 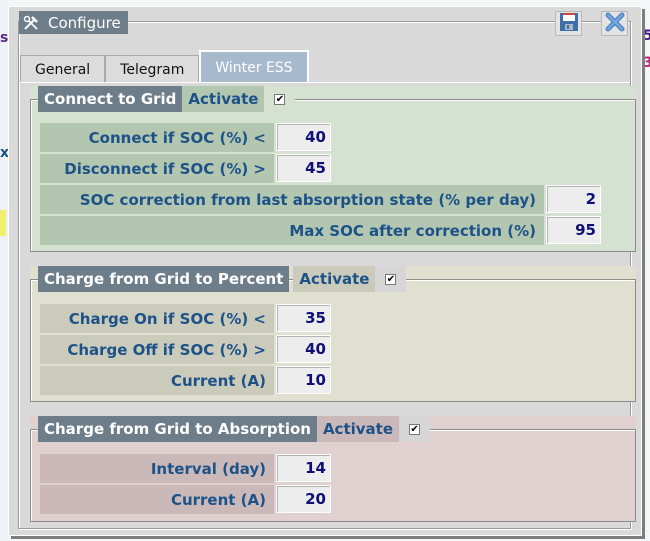 I want to click on section-title: Charge from Grid to Absorption, so click(x=177, y=429).